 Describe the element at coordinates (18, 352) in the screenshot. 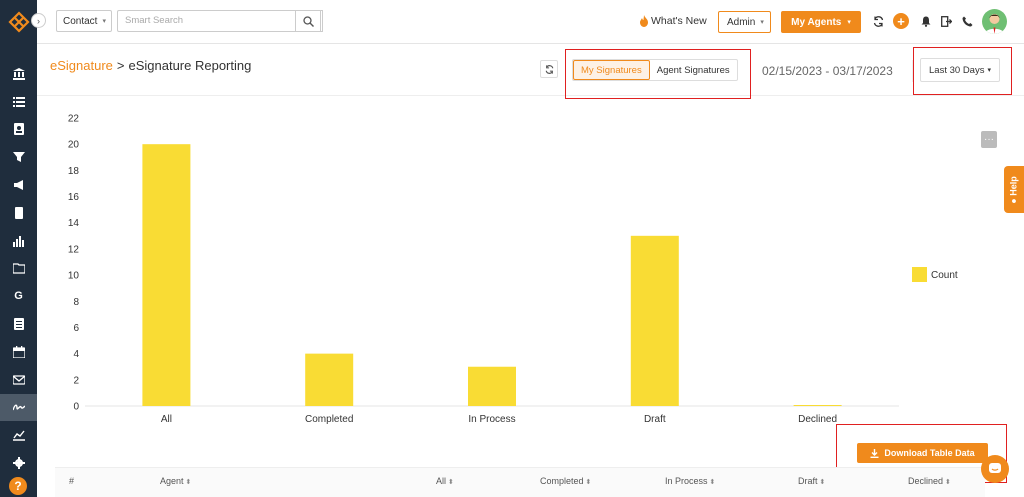

I see `calendar-icon` at that location.